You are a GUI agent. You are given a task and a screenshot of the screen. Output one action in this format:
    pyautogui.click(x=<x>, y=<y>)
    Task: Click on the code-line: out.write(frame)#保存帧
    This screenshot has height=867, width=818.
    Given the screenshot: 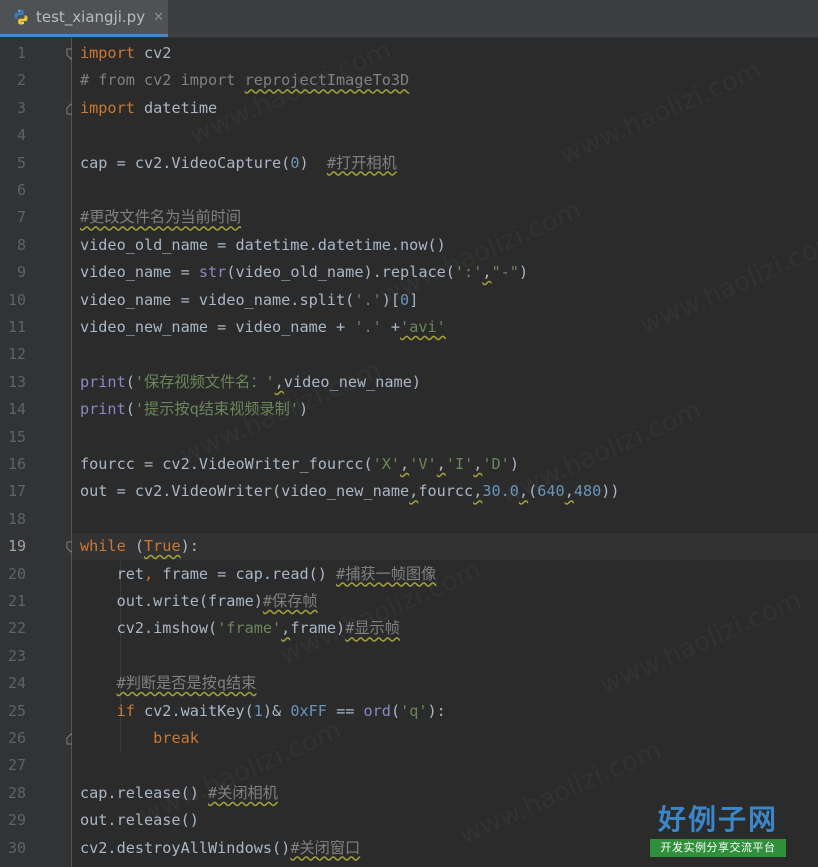 What is the action you would take?
    pyautogui.click(x=199, y=601)
    